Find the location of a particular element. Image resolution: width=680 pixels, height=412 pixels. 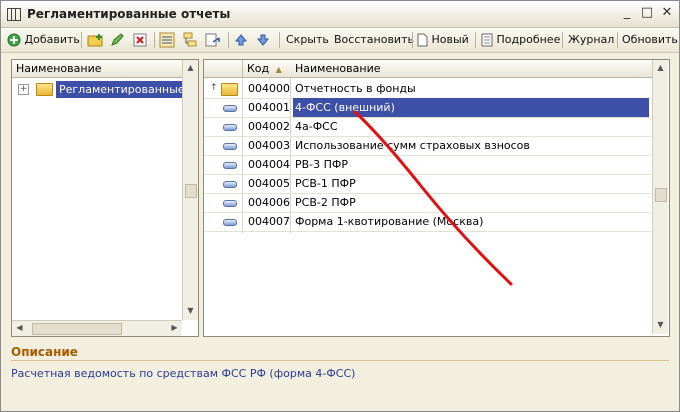

delete-button is located at coordinates (140, 40).